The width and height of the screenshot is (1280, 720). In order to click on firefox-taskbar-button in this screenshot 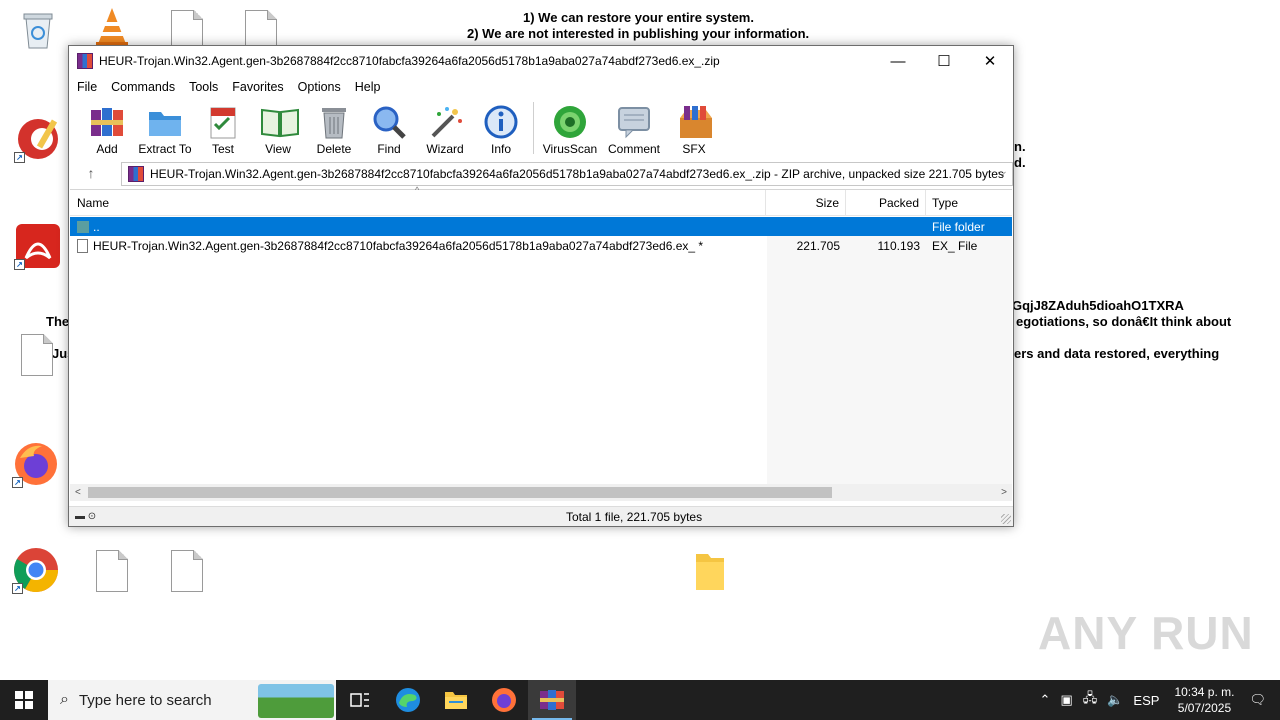, I will do `click(504, 700)`.